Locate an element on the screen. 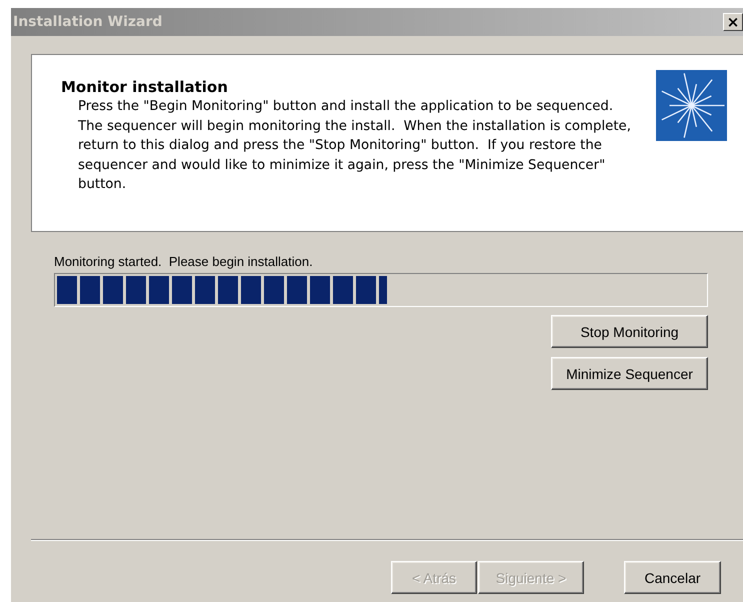 Image resolution: width=743 pixels, height=602 pixels. close-button: × is located at coordinates (733, 22).